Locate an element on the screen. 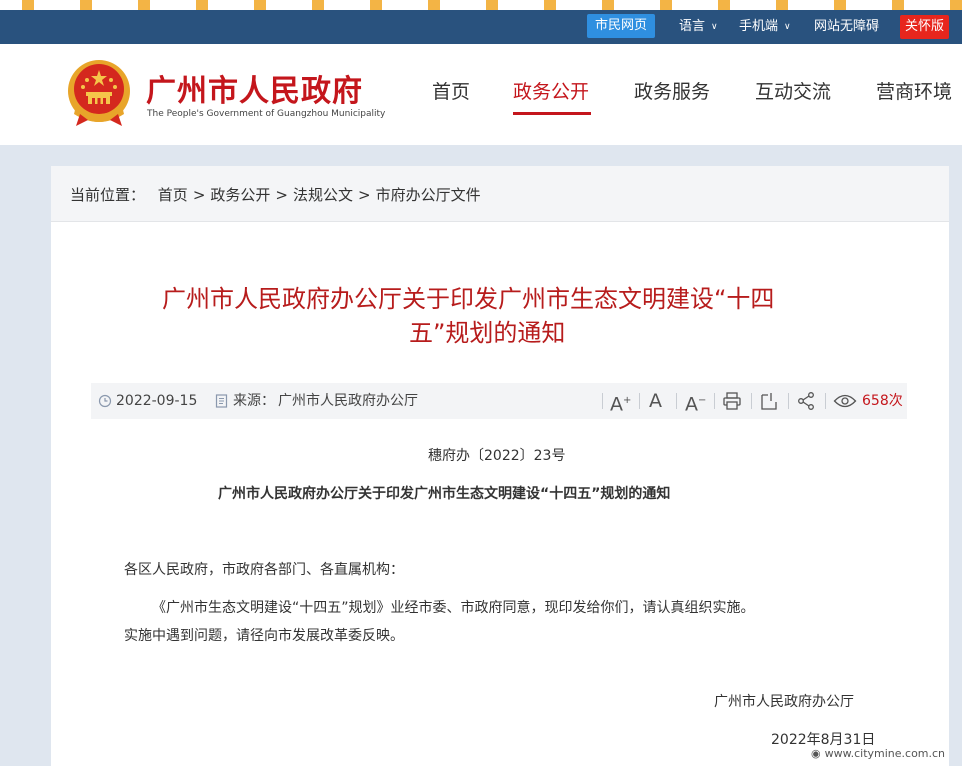 The height and width of the screenshot is (766, 962). minus-icon: − is located at coordinates (702, 400).